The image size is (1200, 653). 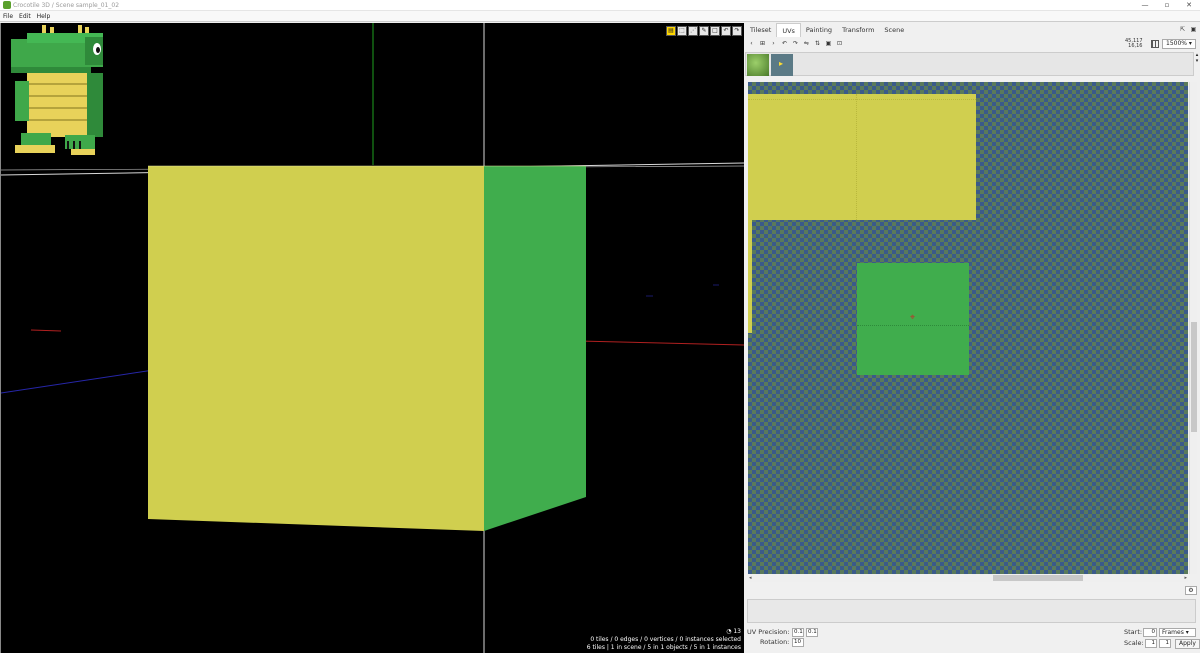 What do you see at coordinates (25, 16) in the screenshot?
I see `menu-edit: Edit` at bounding box center [25, 16].